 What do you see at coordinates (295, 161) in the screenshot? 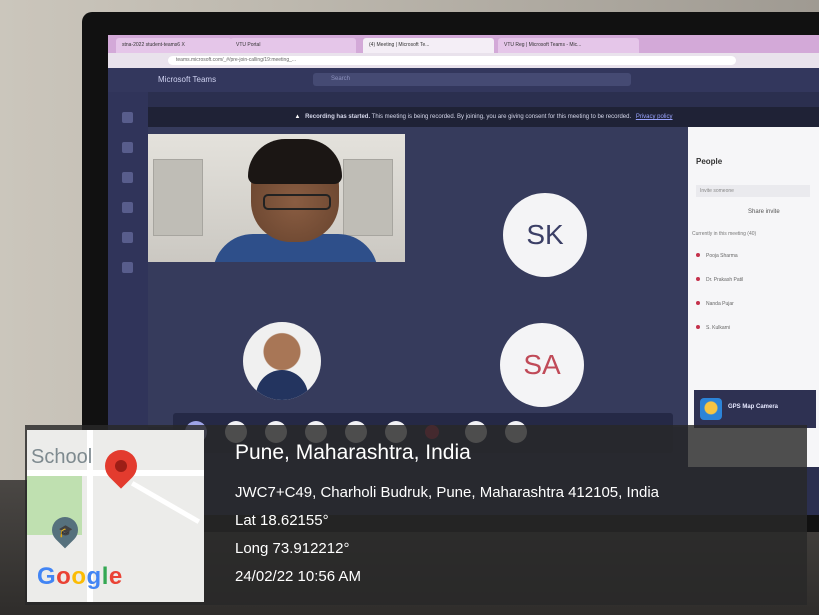
I see `participant-hair` at bounding box center [295, 161].